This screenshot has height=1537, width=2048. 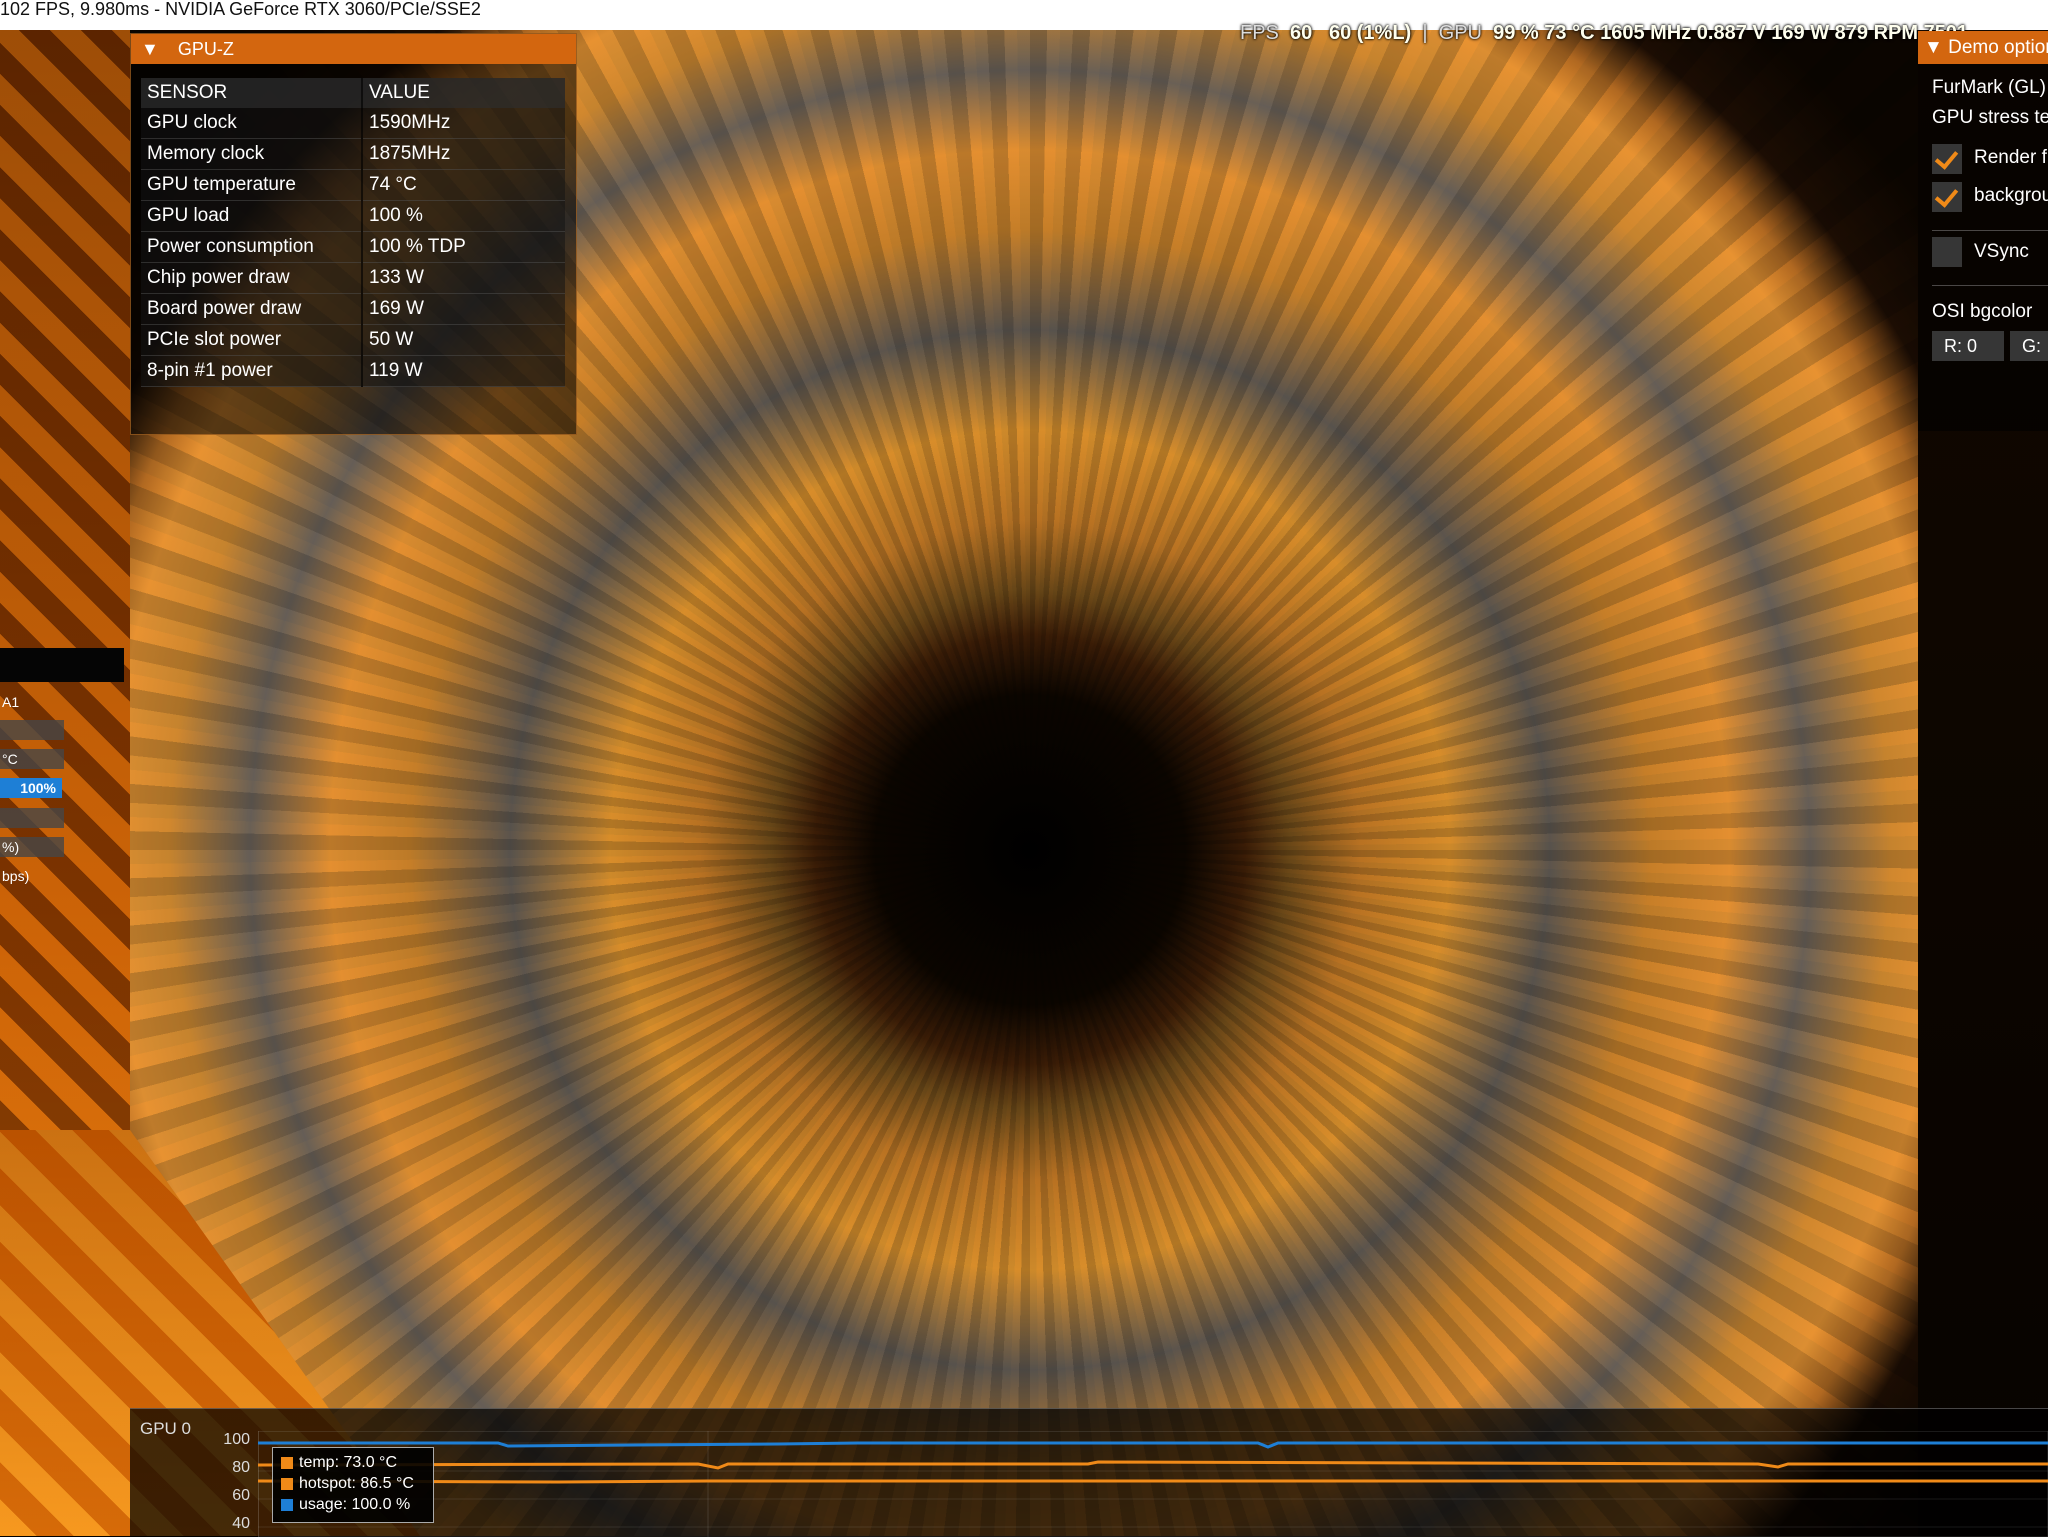 What do you see at coordinates (1982, 311) in the screenshot?
I see `osi-bgcolor-label: OSI bgcolor` at bounding box center [1982, 311].